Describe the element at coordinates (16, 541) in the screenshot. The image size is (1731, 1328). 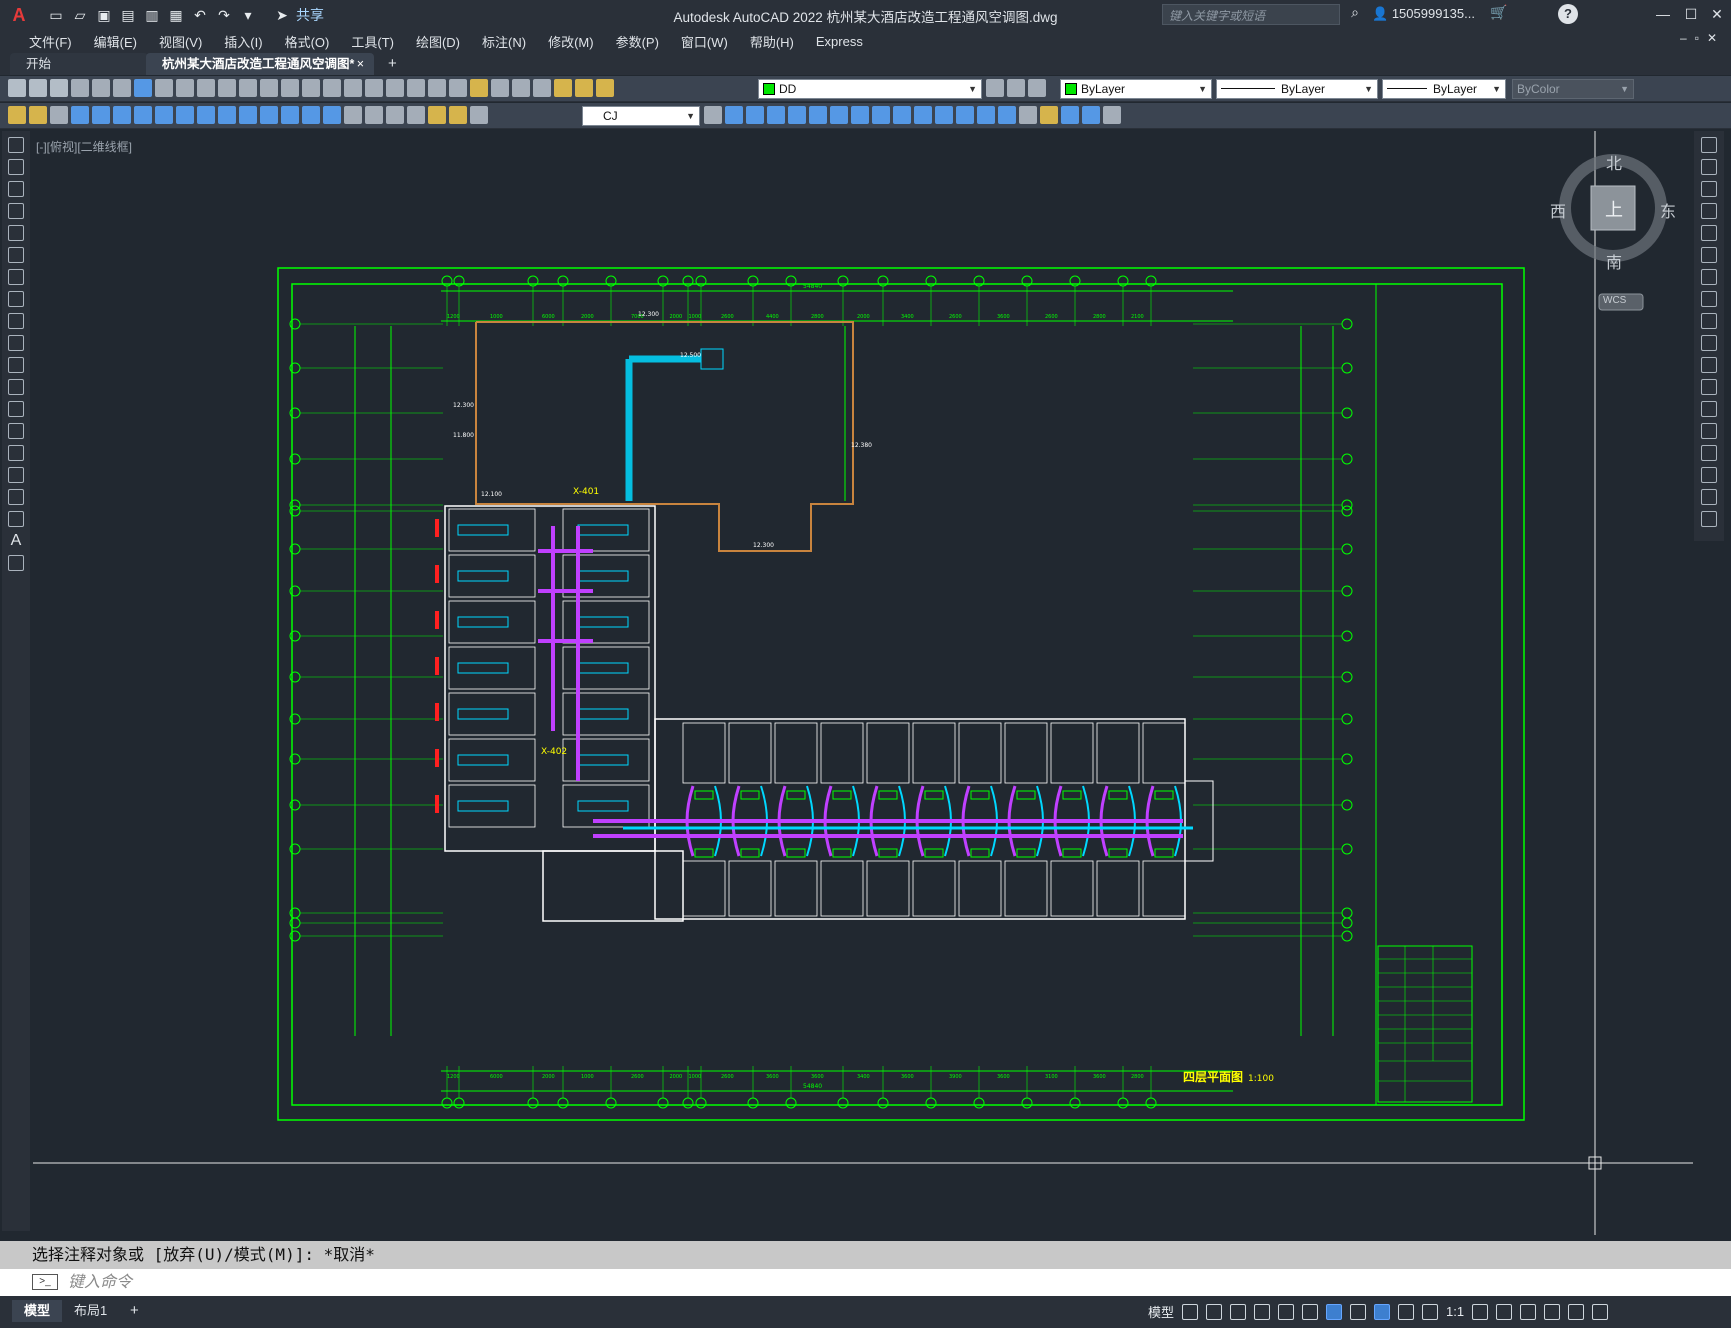
I see `multiline-text-icon: A` at that location.